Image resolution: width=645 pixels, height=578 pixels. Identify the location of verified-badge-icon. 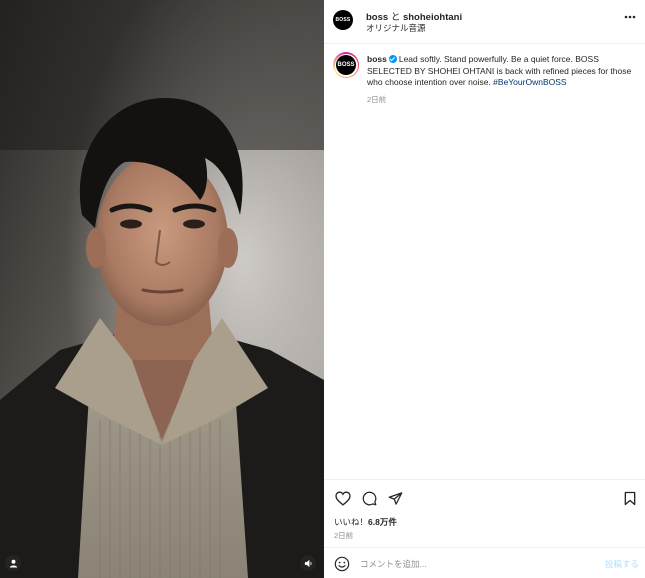
(392, 59).